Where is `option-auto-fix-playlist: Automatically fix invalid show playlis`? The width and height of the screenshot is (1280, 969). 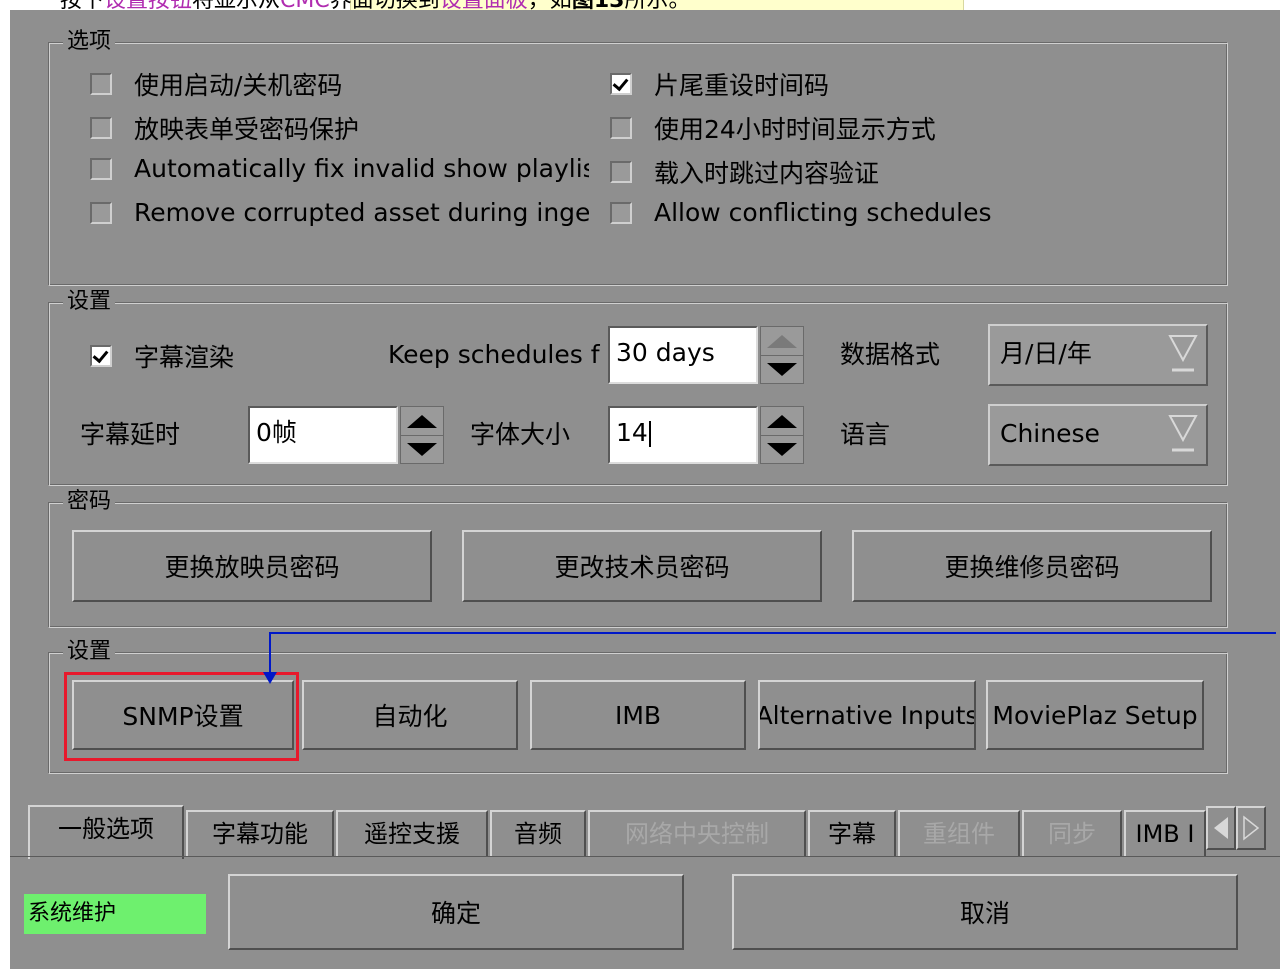 option-auto-fix-playlist: Automatically fix invalid show playlis is located at coordinates (339, 168).